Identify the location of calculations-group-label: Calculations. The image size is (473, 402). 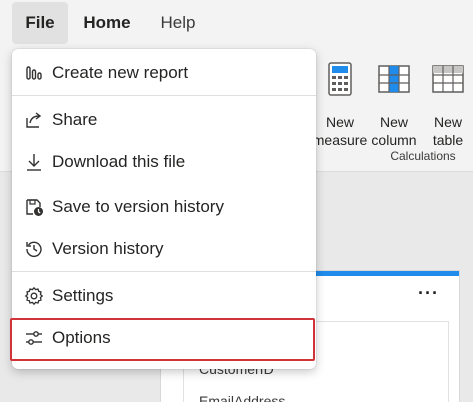
(423, 156).